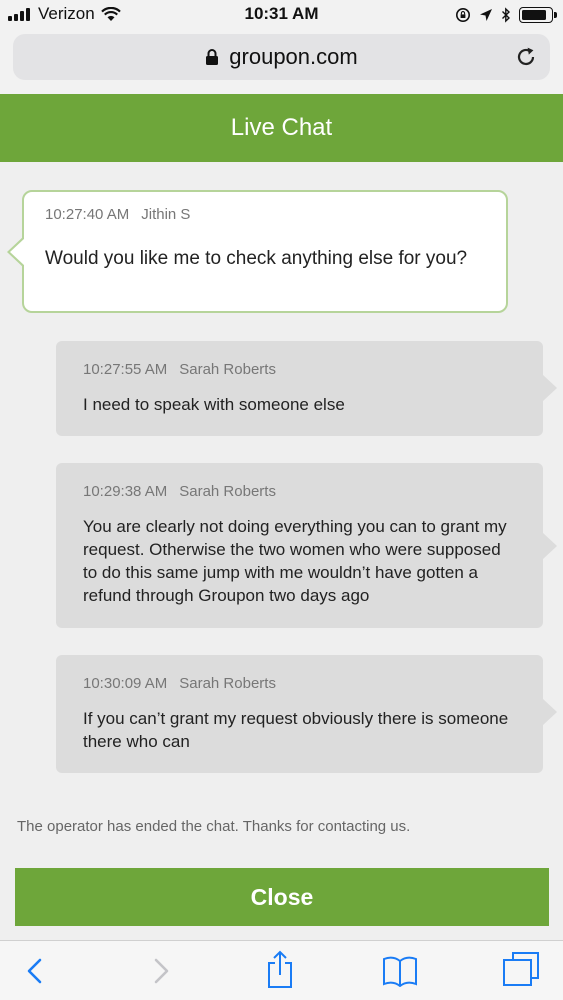 Image resolution: width=563 pixels, height=1000 pixels. I want to click on forward-icon, so click(161, 971).